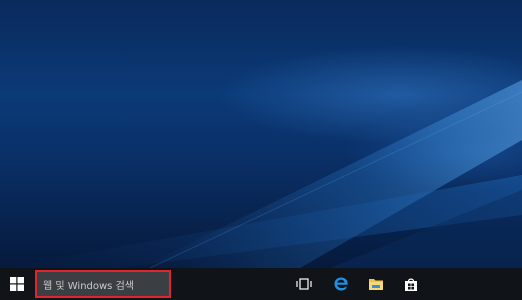 Image resolution: width=522 pixels, height=300 pixels. I want to click on search-box: 웹 및 Windows 검색, so click(103, 284).